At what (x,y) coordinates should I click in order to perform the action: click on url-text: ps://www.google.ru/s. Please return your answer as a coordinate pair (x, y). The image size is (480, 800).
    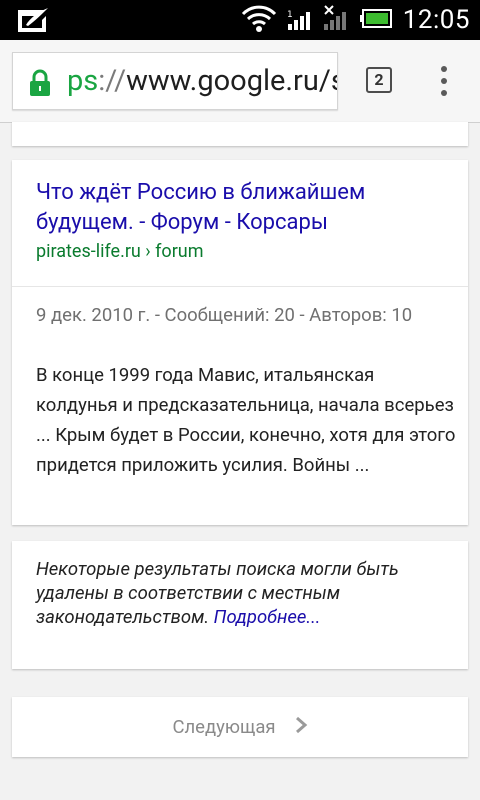
    Looking at the image, I should click on (202, 81).